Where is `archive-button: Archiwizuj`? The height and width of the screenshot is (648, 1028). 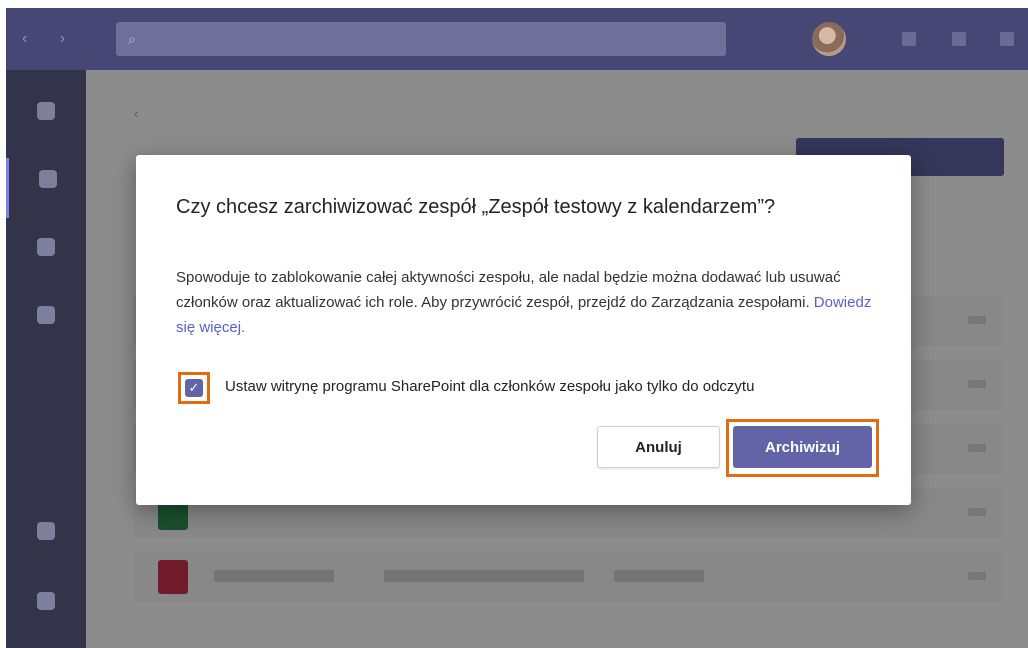
archive-button: Archiwizuj is located at coordinates (802, 447).